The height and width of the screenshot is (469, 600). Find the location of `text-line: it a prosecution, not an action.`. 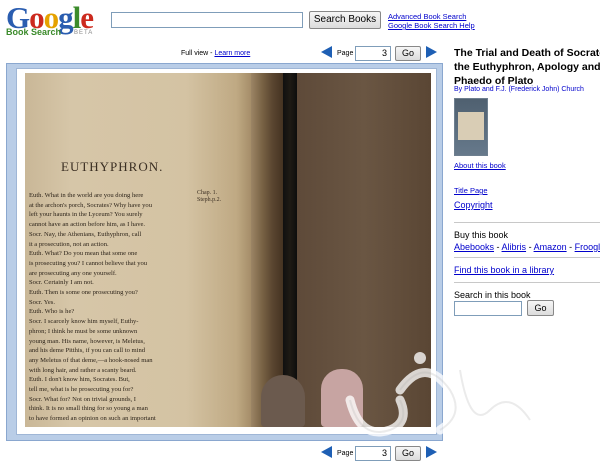

text-line: it a prosecution, not an action. is located at coordinates (69, 244).